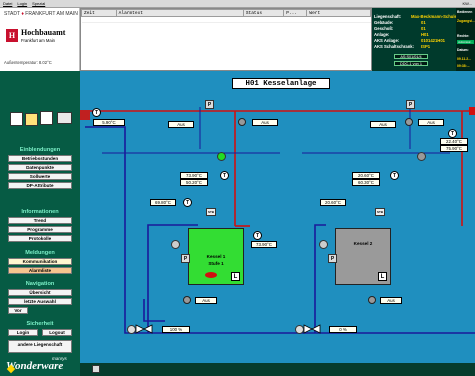 Image resolution: width=475 pixels, height=376 pixels. What do you see at coordinates (12, 35) in the screenshot?
I see `hochbauamt-logo-icon: H` at bounding box center [12, 35].